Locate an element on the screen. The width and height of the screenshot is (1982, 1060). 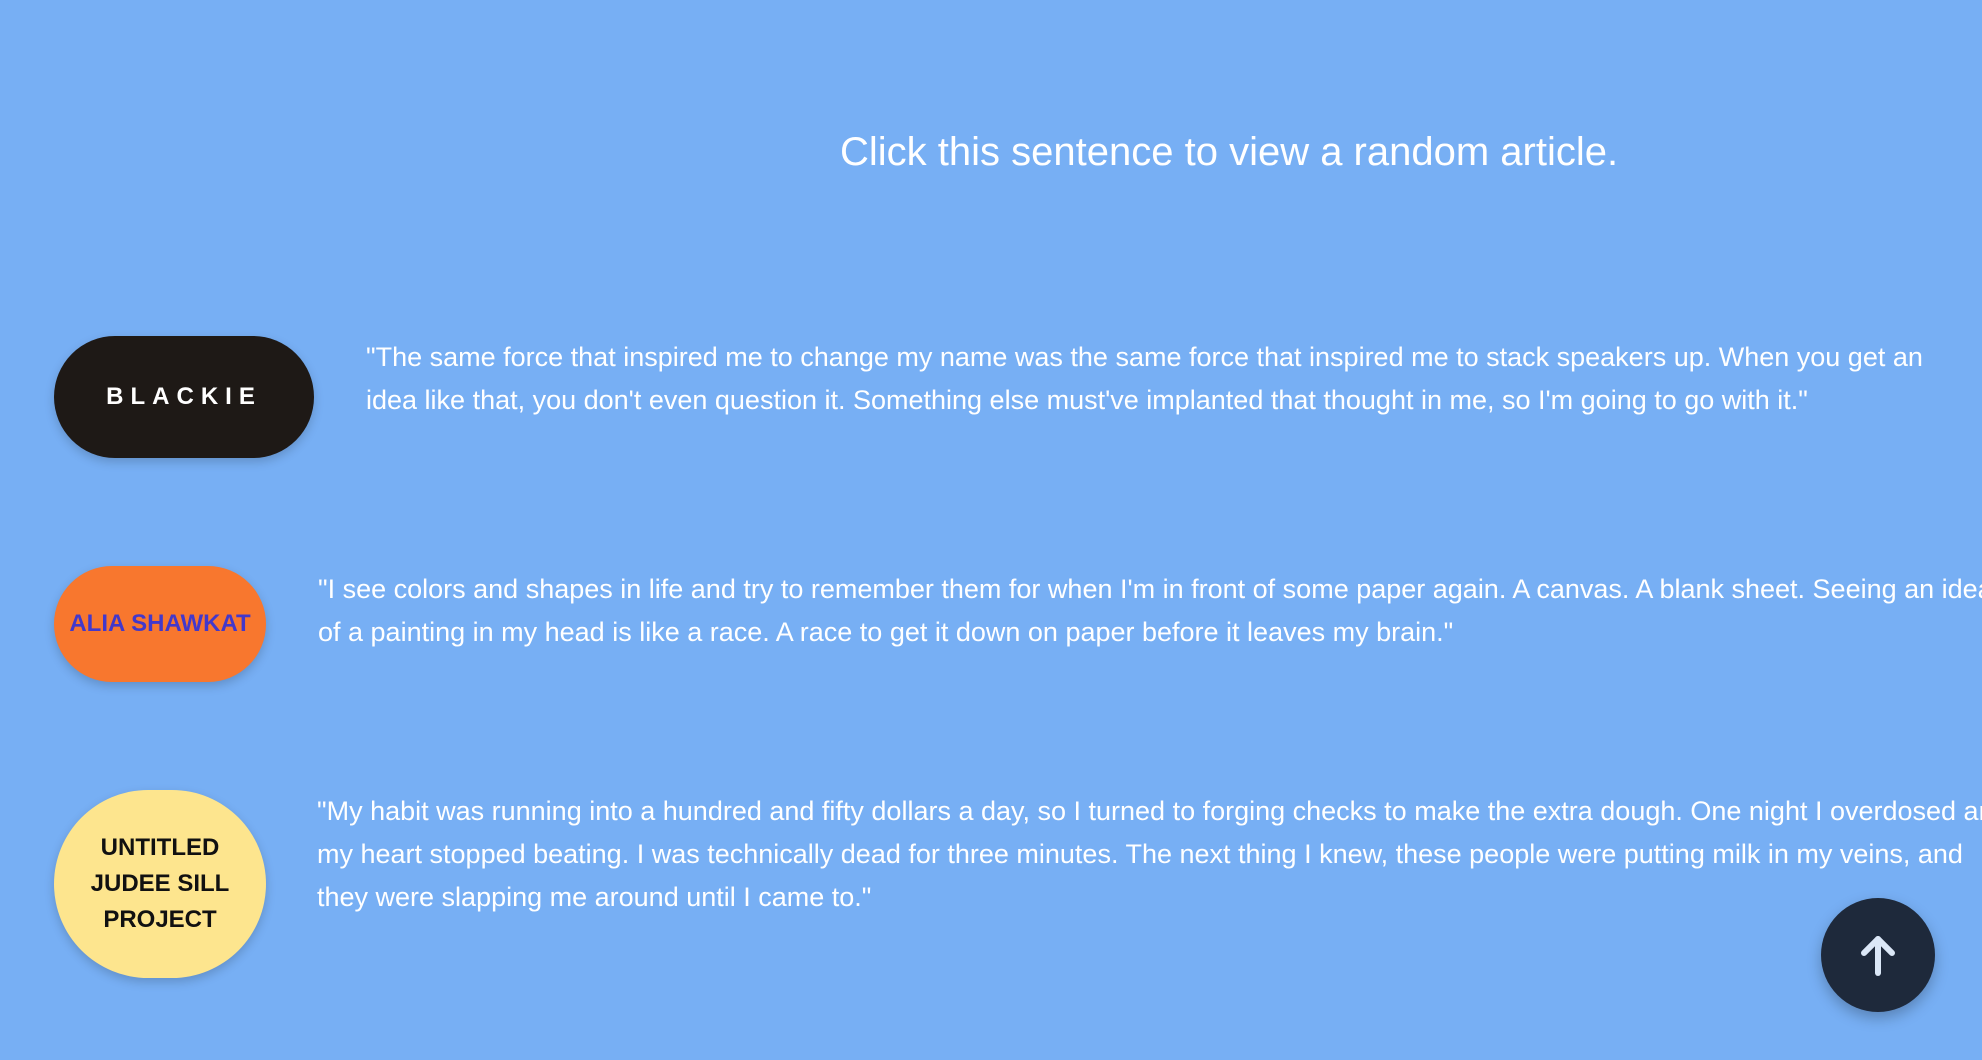
scroll-to-top-button is located at coordinates (1878, 955).